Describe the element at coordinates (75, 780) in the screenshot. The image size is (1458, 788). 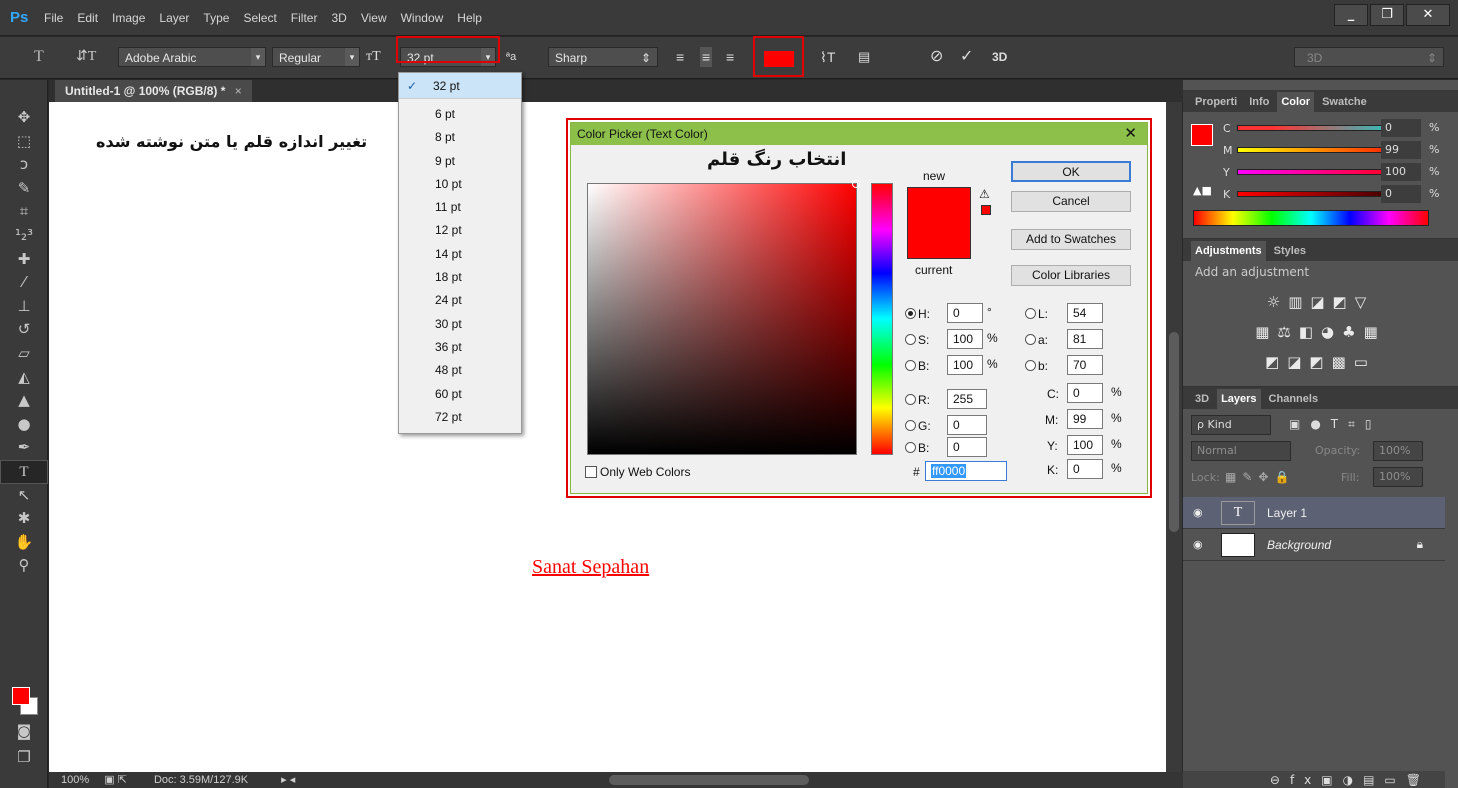
I see `zoom-level: 100%` at that location.